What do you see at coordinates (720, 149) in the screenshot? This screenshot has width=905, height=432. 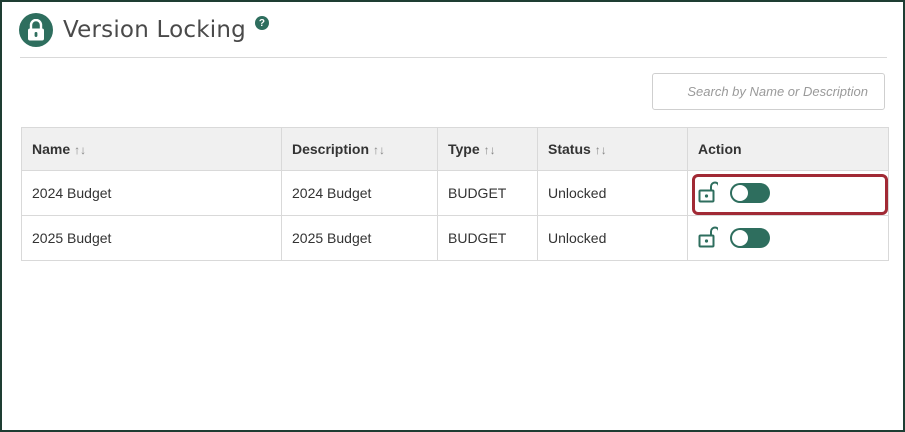 I see `column-label: Action` at bounding box center [720, 149].